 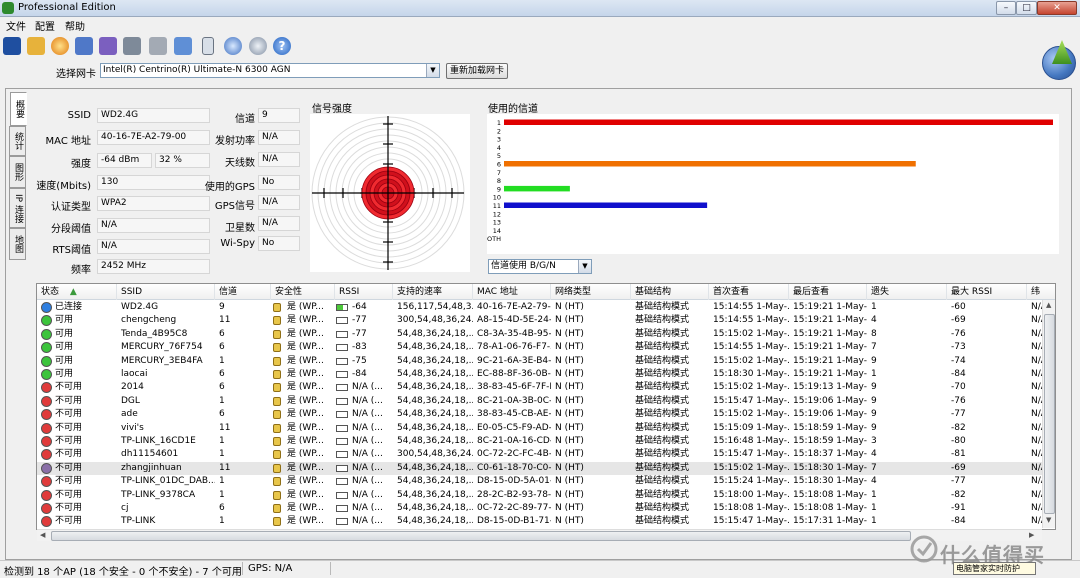 What do you see at coordinates (183, 46) in the screenshot?
I see `check-icon` at bounding box center [183, 46].